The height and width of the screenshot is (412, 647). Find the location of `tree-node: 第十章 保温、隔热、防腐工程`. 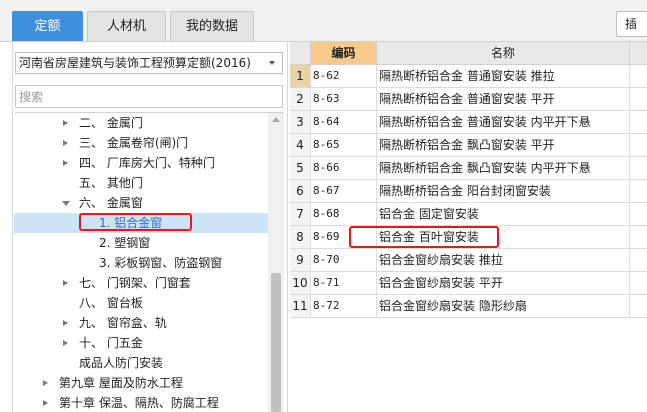

tree-node: 第十章 保温、隔热、防腐工程 is located at coordinates (141, 402).